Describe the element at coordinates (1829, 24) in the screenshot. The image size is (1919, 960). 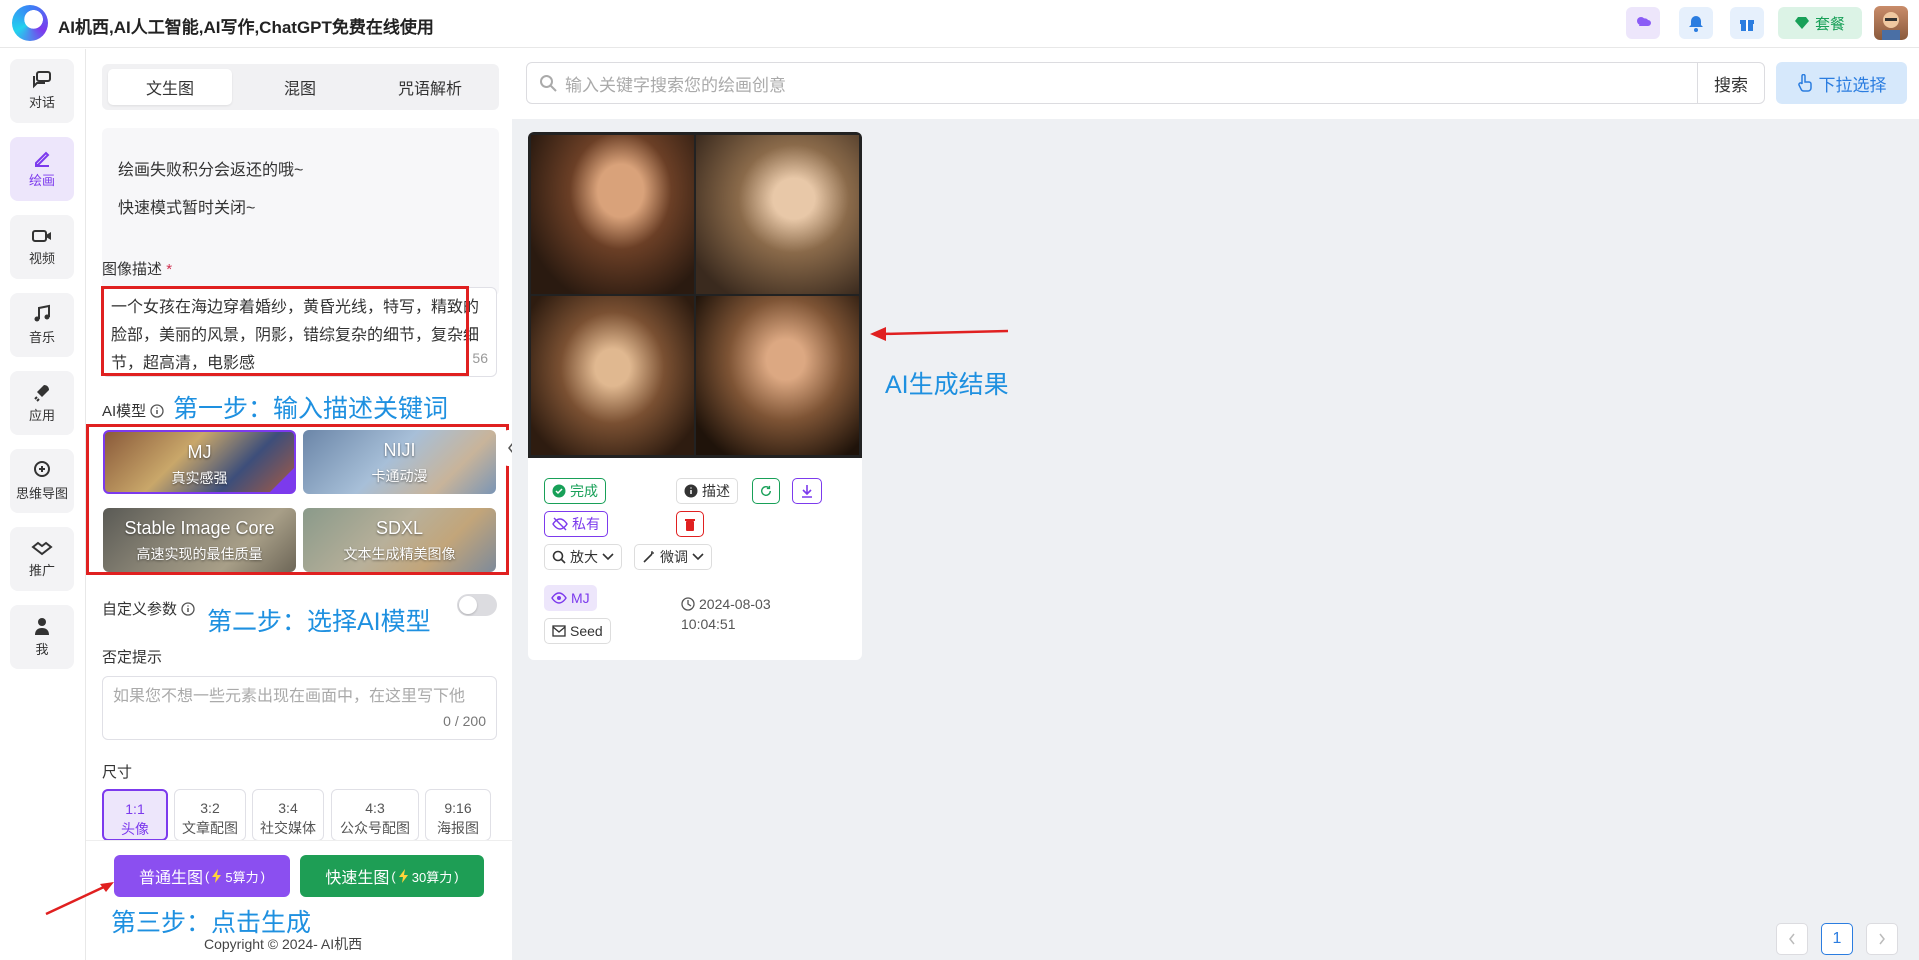
I see `plan-label: 套餐` at that location.